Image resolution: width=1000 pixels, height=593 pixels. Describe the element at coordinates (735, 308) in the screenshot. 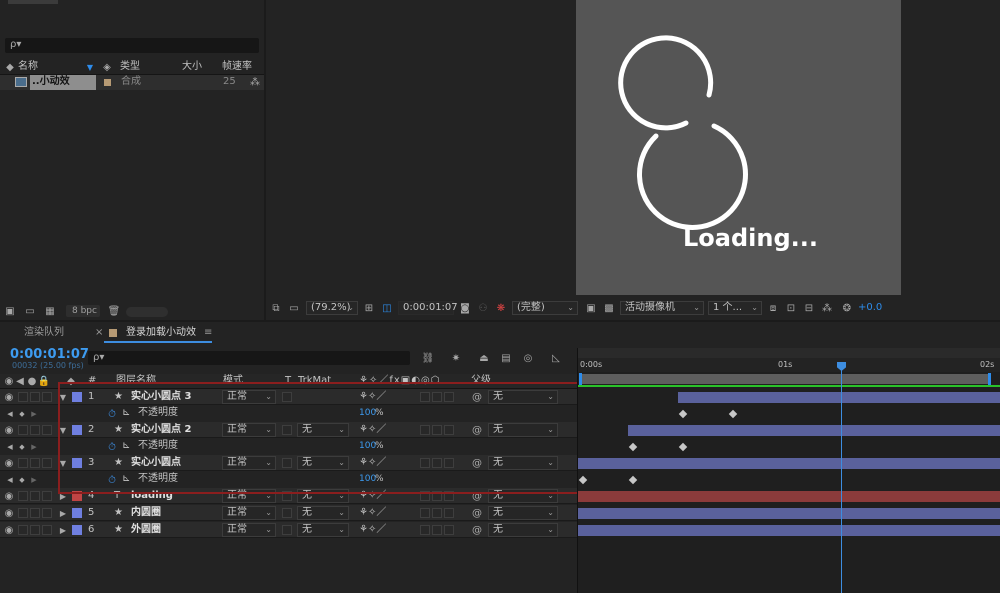

I see `views-dropdown: 1 个... ⌄` at that location.